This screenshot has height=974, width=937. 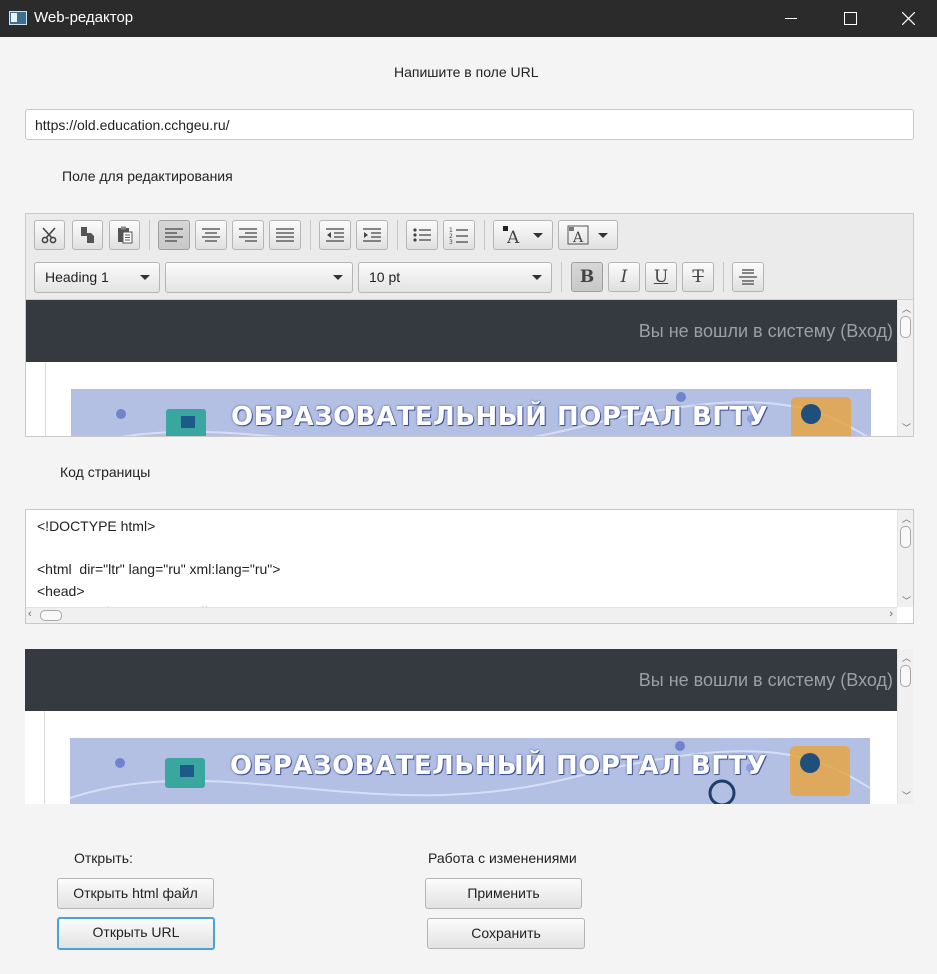 What do you see at coordinates (61, 590) in the screenshot?
I see `code-line: <head>` at bounding box center [61, 590].